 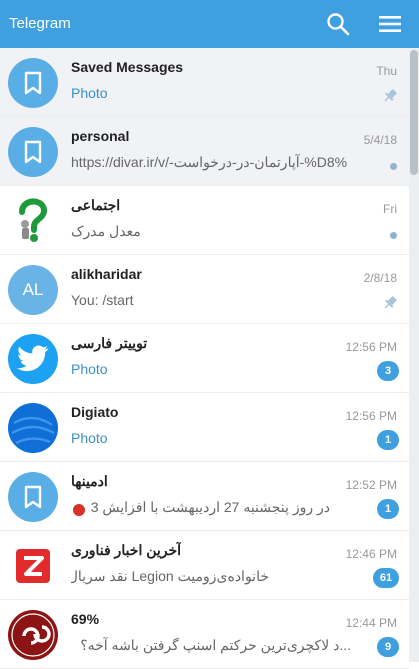 What do you see at coordinates (380, 140) in the screenshot?
I see `chat-date: 5/4/18` at bounding box center [380, 140].